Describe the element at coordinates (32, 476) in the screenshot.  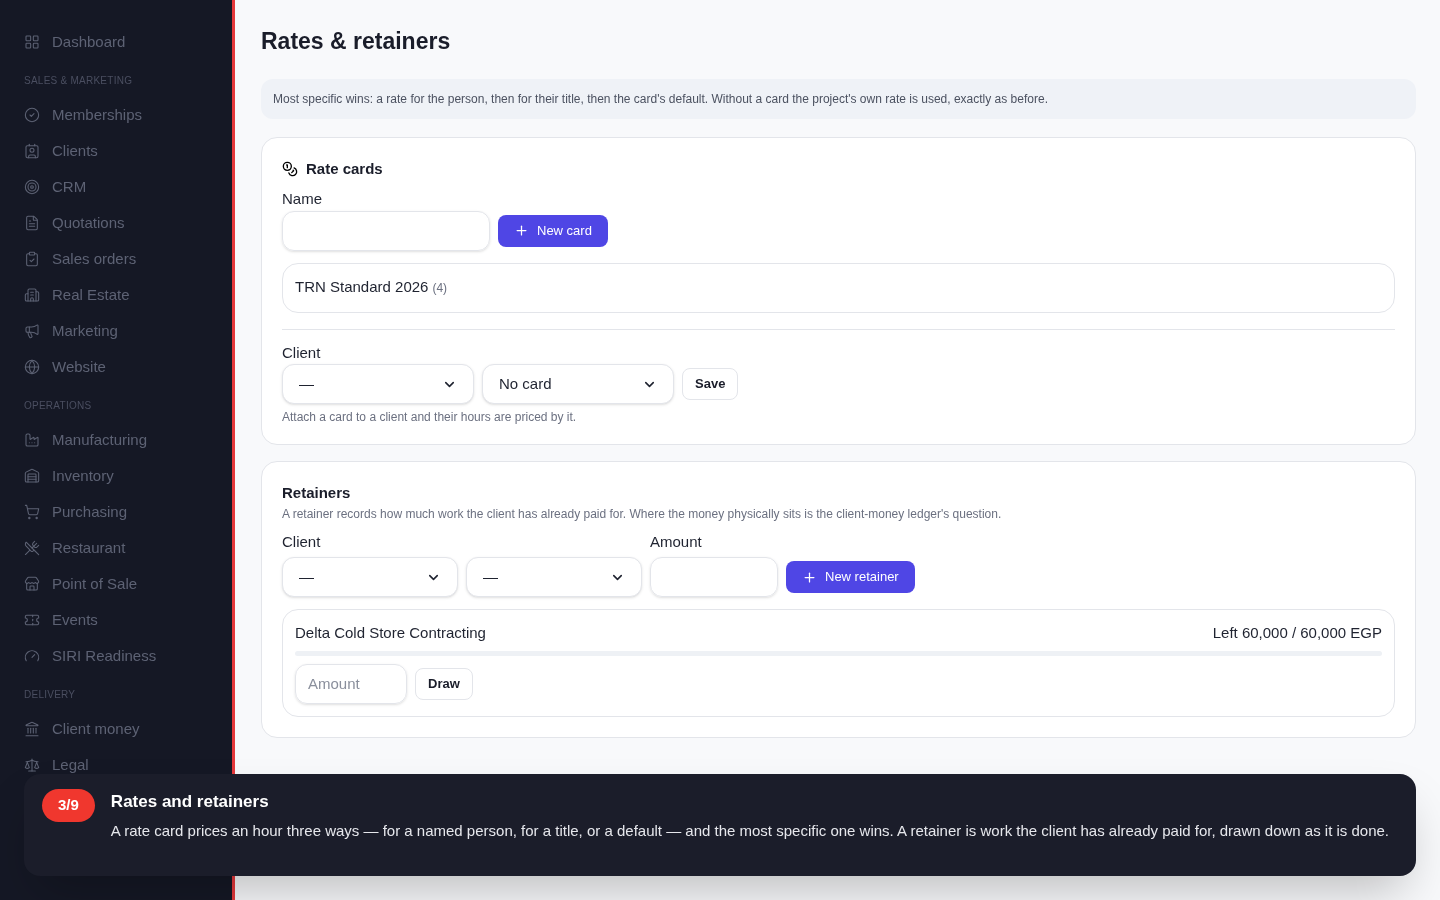
I see `warehouse-icon` at that location.